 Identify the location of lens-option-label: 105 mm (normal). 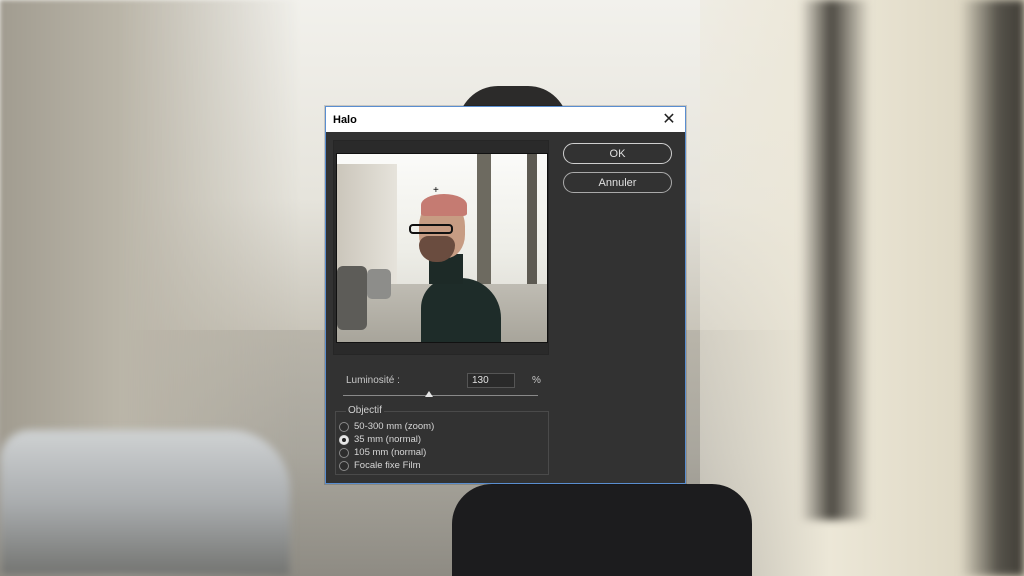
(390, 452).